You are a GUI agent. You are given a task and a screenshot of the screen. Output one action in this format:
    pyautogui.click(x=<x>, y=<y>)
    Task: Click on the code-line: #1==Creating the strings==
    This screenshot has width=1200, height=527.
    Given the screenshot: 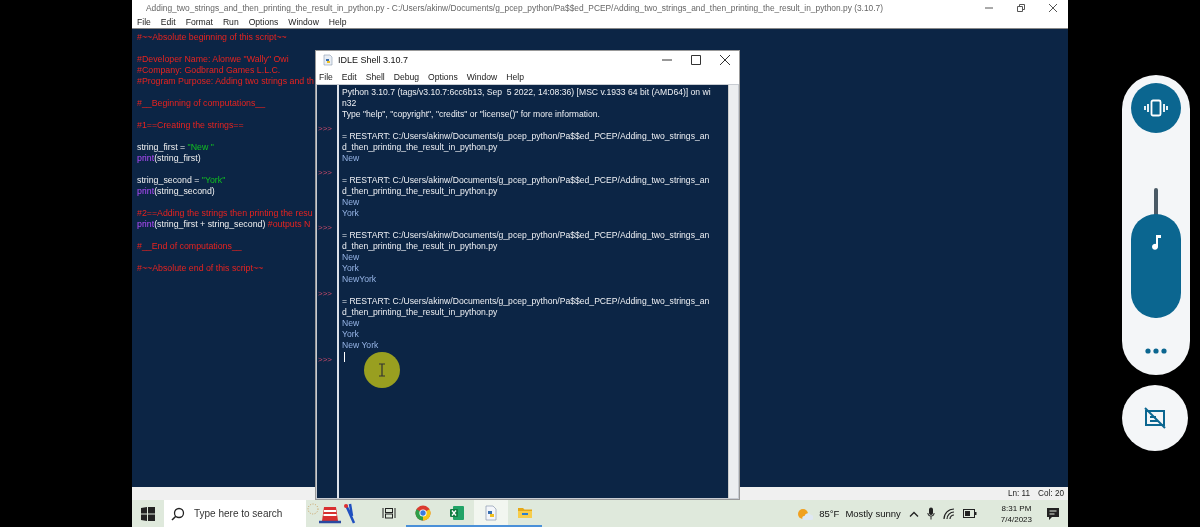 What is the action you would take?
    pyautogui.click(x=190, y=125)
    